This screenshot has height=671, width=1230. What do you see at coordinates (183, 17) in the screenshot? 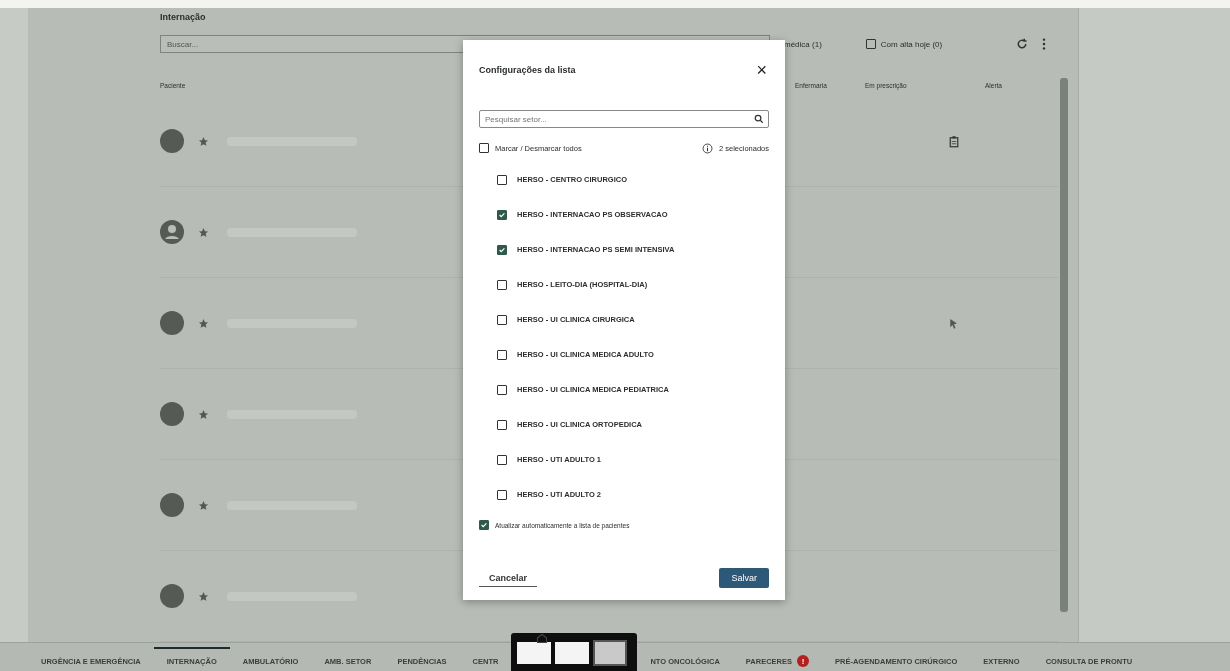
I see `page-title: Internação` at bounding box center [183, 17].